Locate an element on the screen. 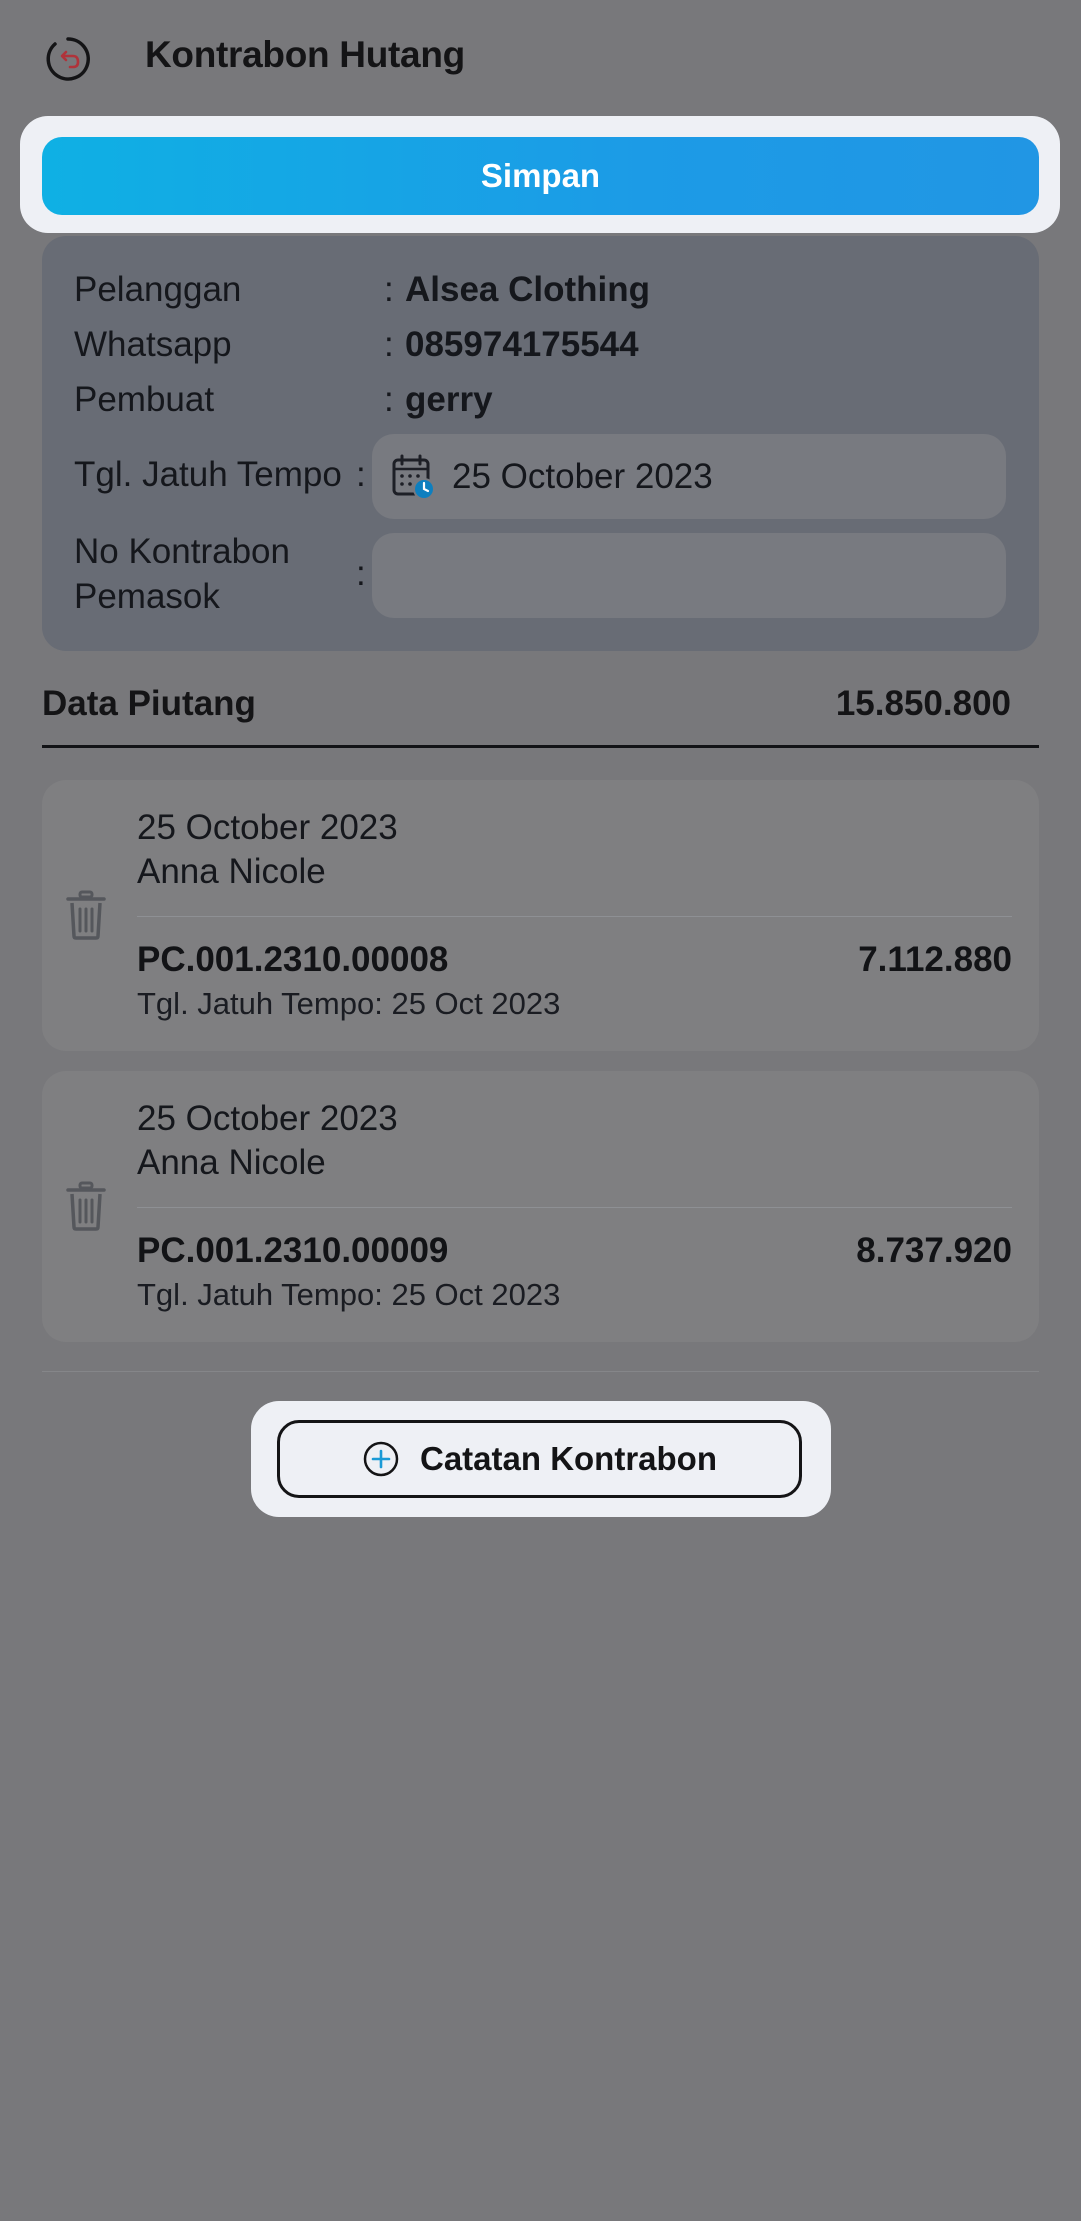  save-button: Simpan is located at coordinates (540, 176).